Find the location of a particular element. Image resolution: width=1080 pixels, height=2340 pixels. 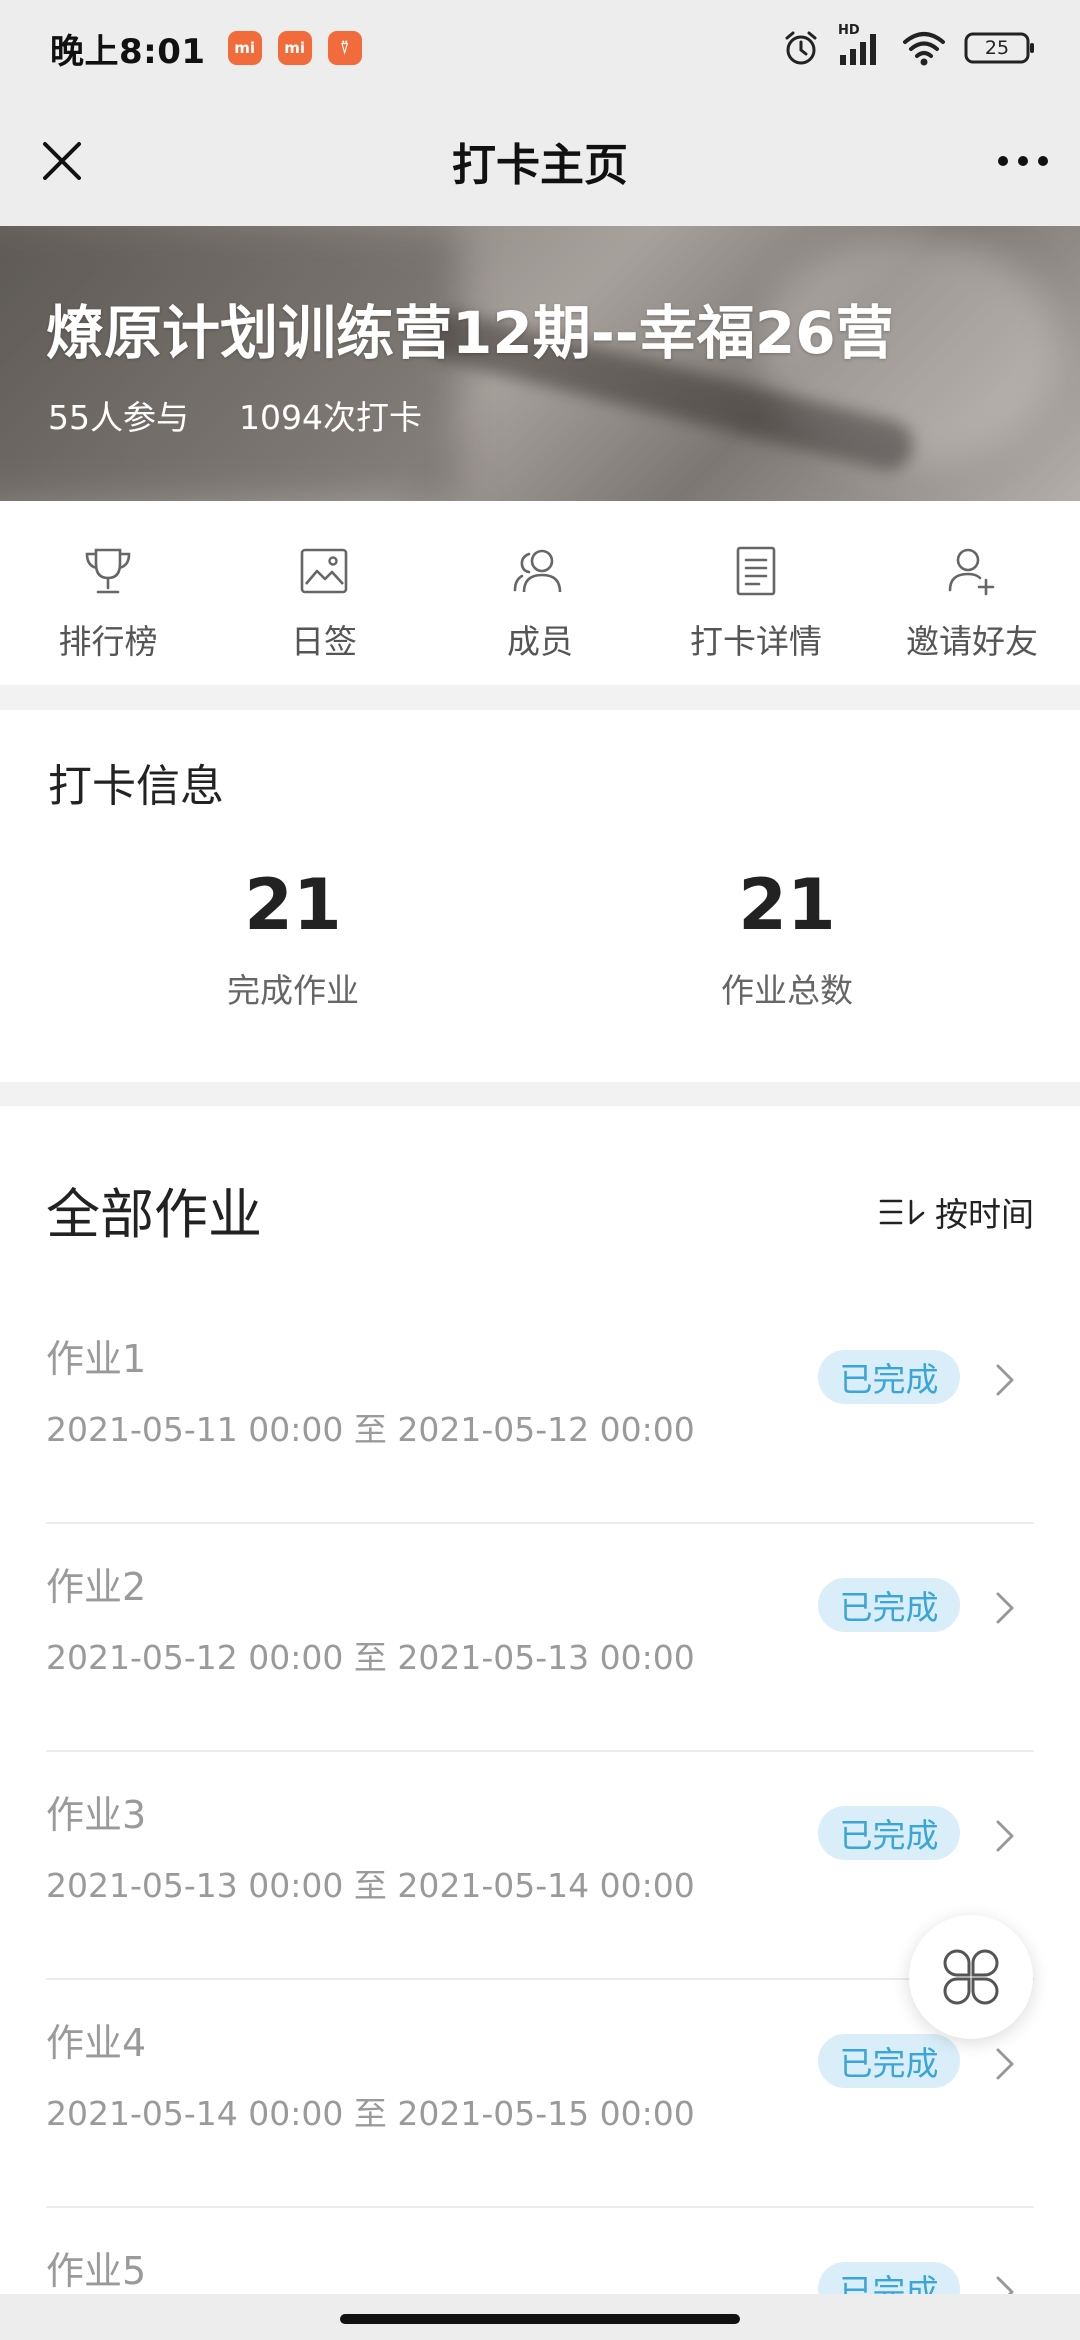

gesture-bar is located at coordinates (540, 2317).